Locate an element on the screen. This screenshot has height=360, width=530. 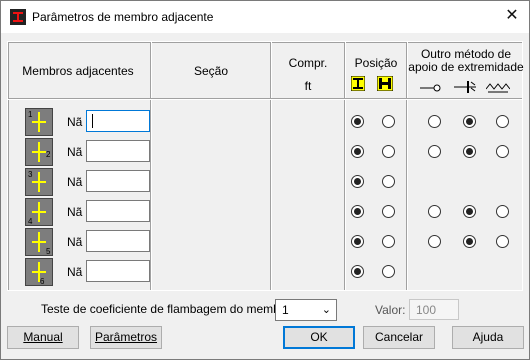
parametros-button: Parâmetros is located at coordinates (126, 337).